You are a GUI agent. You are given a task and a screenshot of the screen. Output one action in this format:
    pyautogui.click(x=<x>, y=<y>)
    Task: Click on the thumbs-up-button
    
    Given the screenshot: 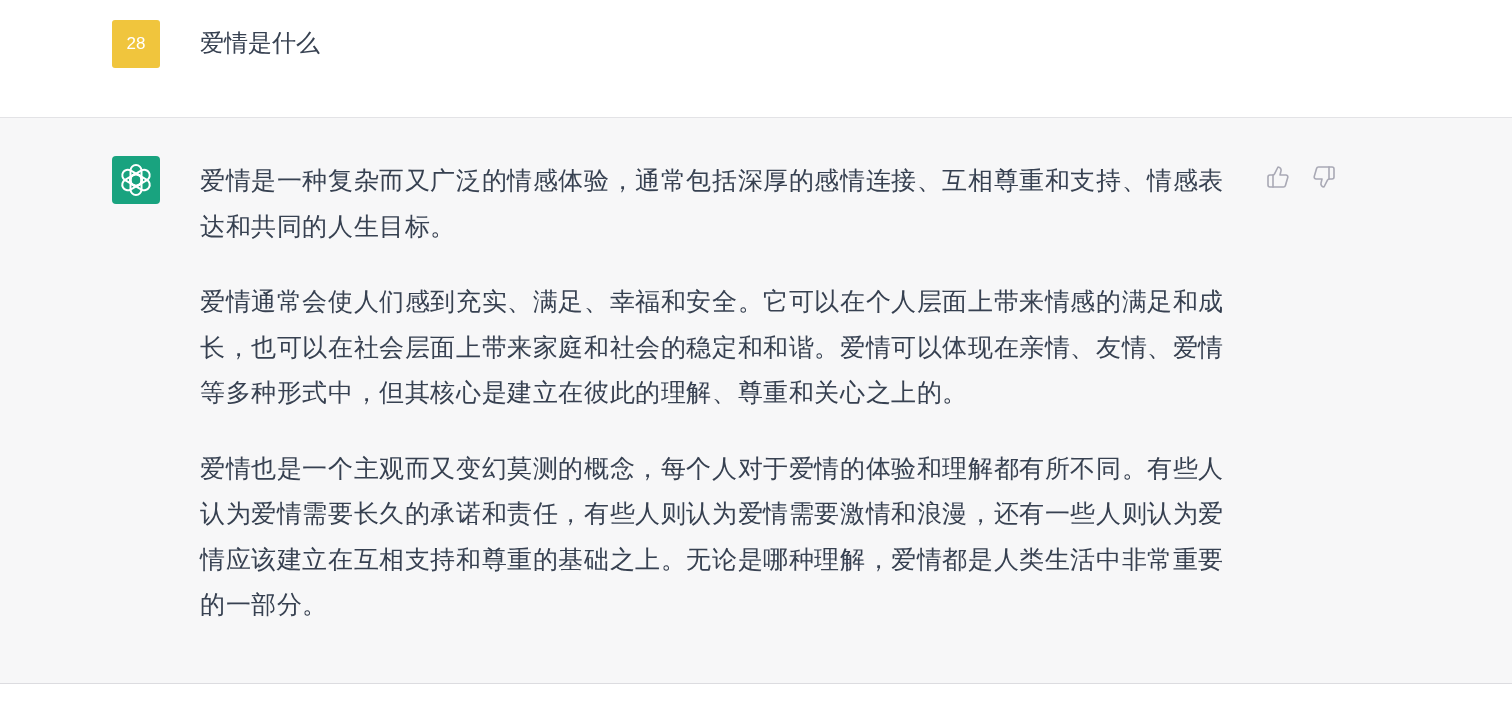 What is the action you would take?
    pyautogui.click(x=1278, y=177)
    